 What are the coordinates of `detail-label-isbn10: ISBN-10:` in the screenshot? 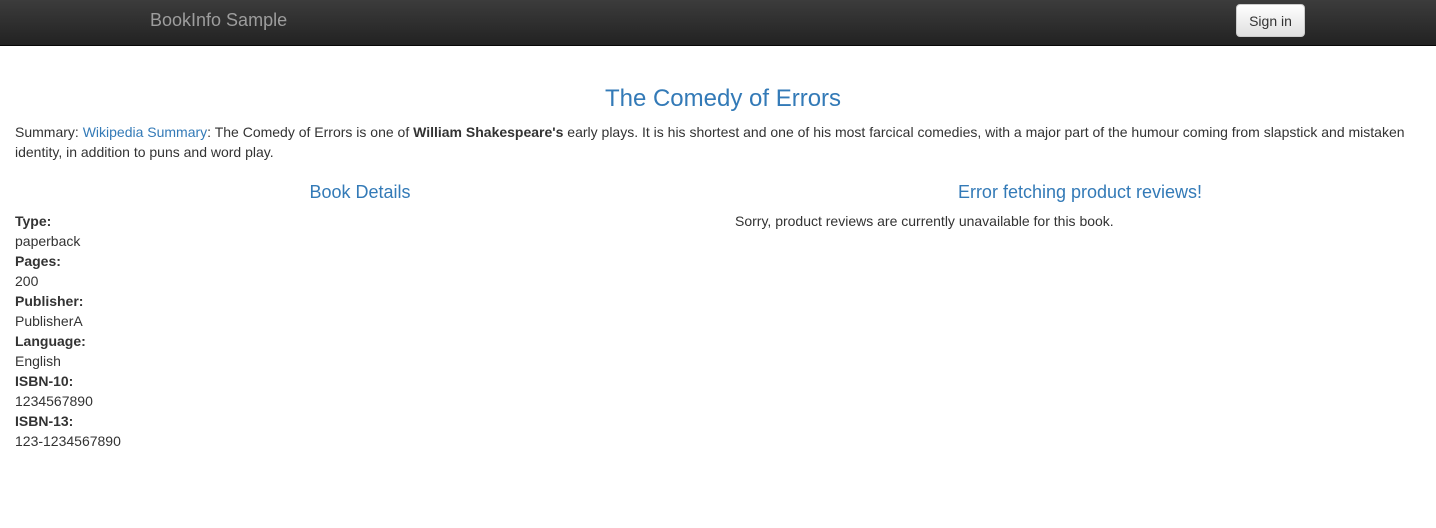 It's located at (44, 381).